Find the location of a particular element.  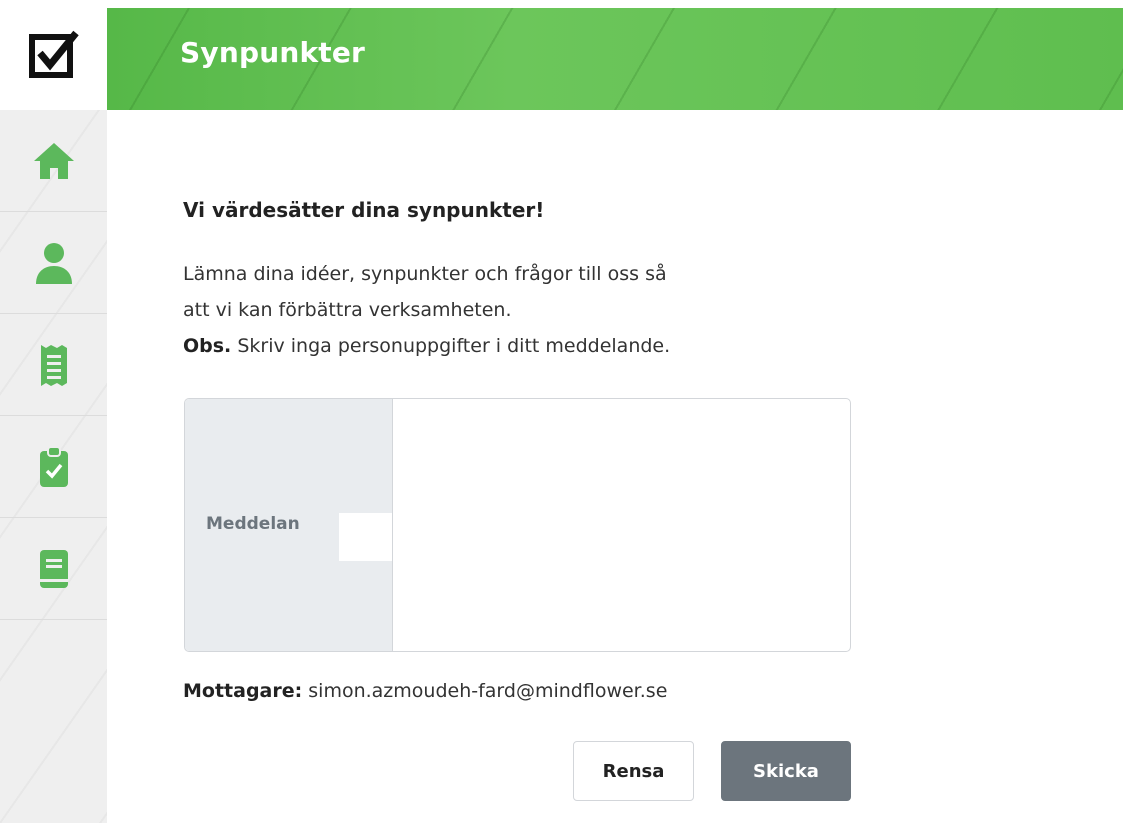

sidebar-item-receipts is located at coordinates (53, 365).